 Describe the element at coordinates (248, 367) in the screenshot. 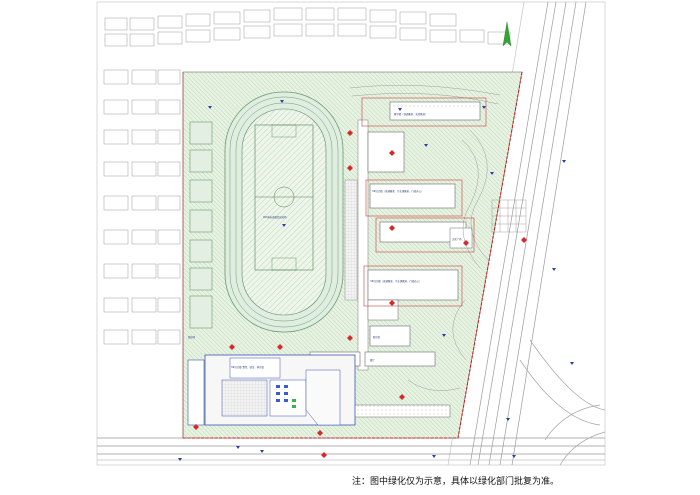

I see `label-complex-note: 3#综合楼 食堂、宿舍、体育馆` at that location.